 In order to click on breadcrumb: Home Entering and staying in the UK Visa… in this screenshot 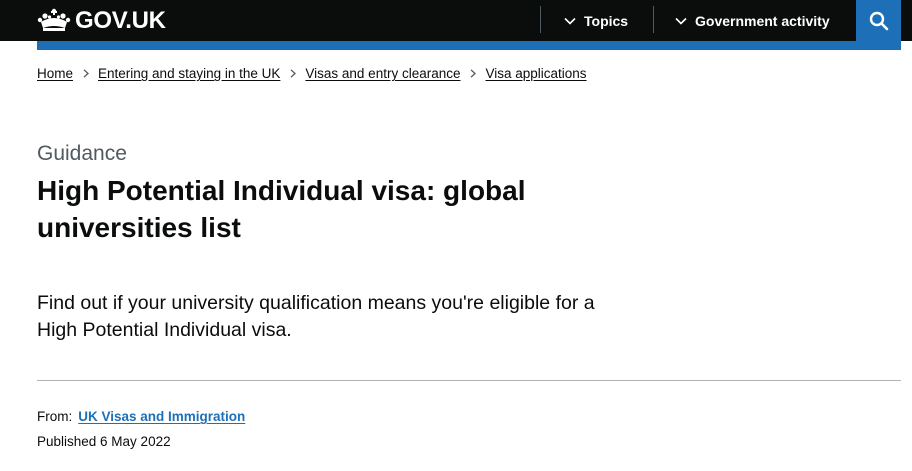, I will do `click(312, 73)`.